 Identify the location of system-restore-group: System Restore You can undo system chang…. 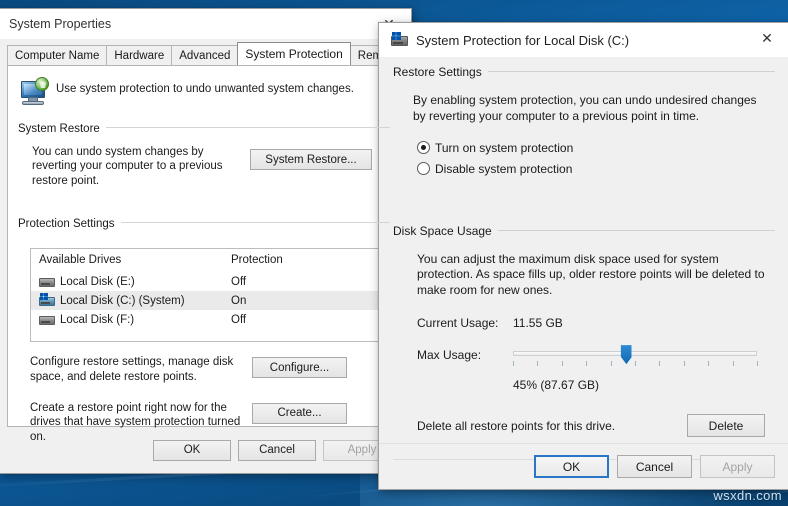
(204, 153).